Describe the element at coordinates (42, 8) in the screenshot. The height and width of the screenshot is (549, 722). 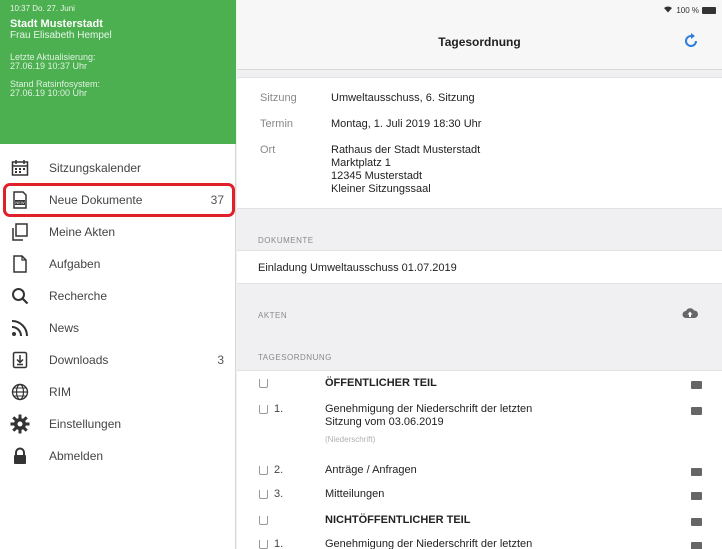
I see `status-bar-time: 10:37 Do. 27. Juni` at that location.